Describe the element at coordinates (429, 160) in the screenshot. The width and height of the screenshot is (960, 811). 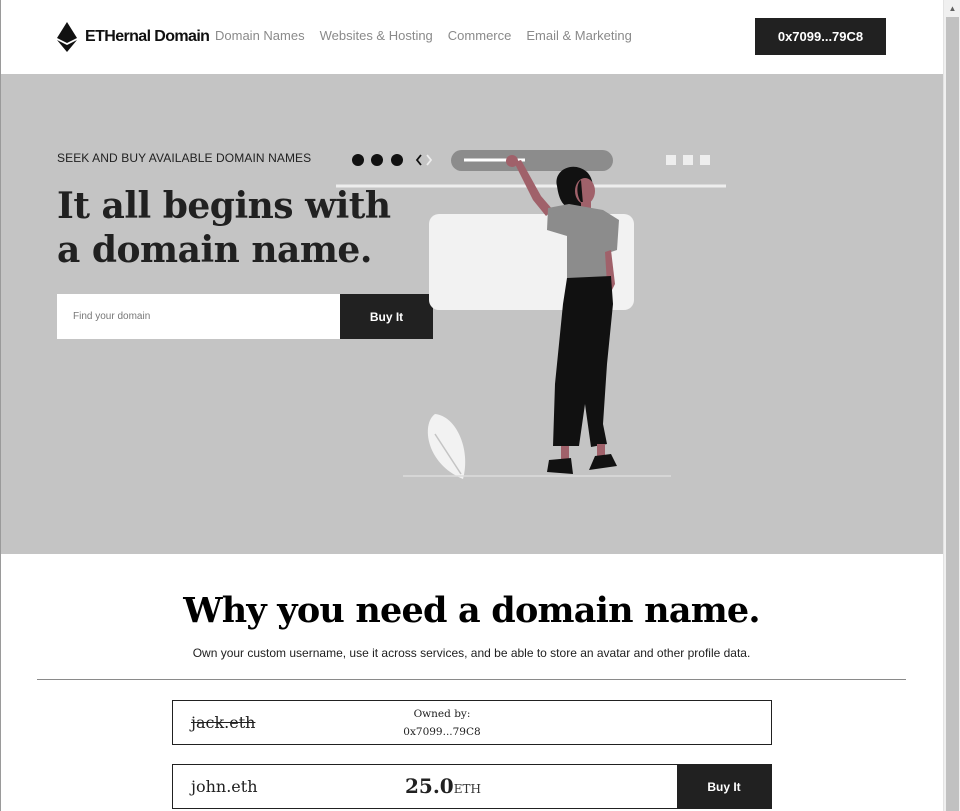
I see `forward-arrow-icon` at that location.